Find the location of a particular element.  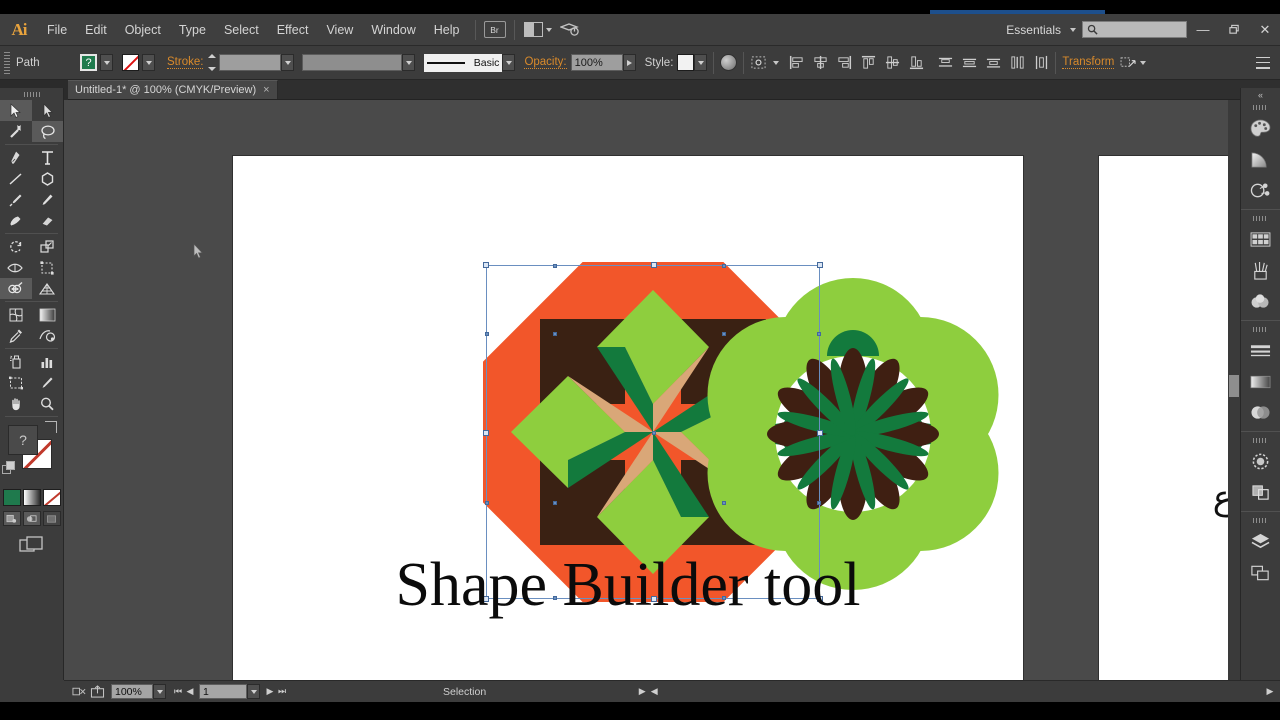

distribute-vertical-center-icon is located at coordinates (969, 62).